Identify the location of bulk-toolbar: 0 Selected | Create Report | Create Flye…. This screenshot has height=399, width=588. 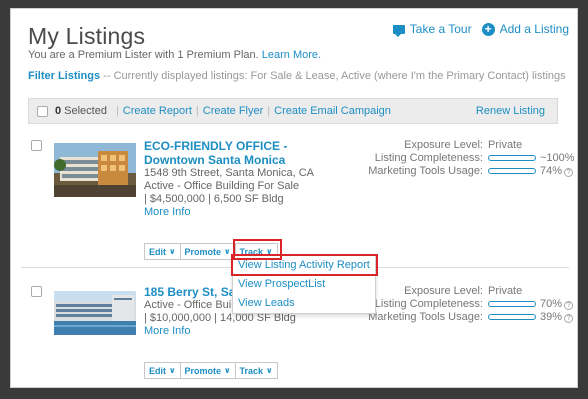
(293, 111).